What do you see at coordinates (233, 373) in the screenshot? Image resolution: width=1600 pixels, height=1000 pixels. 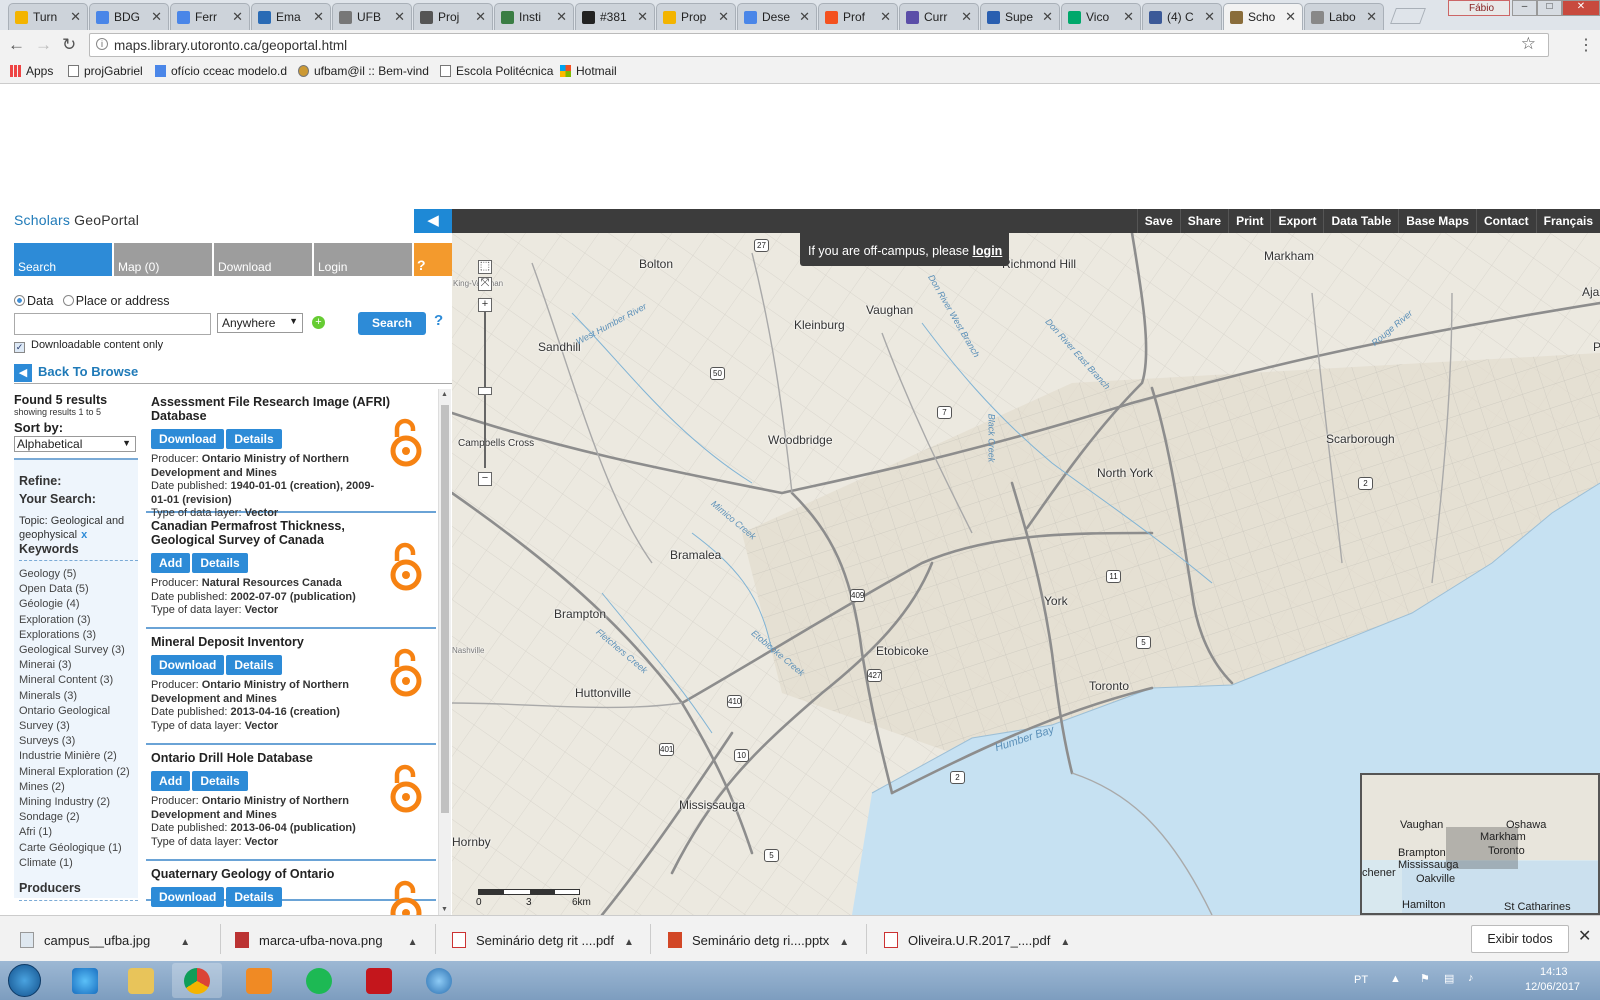 I see `back-to-browse: ◀ Back To Browse` at bounding box center [233, 373].